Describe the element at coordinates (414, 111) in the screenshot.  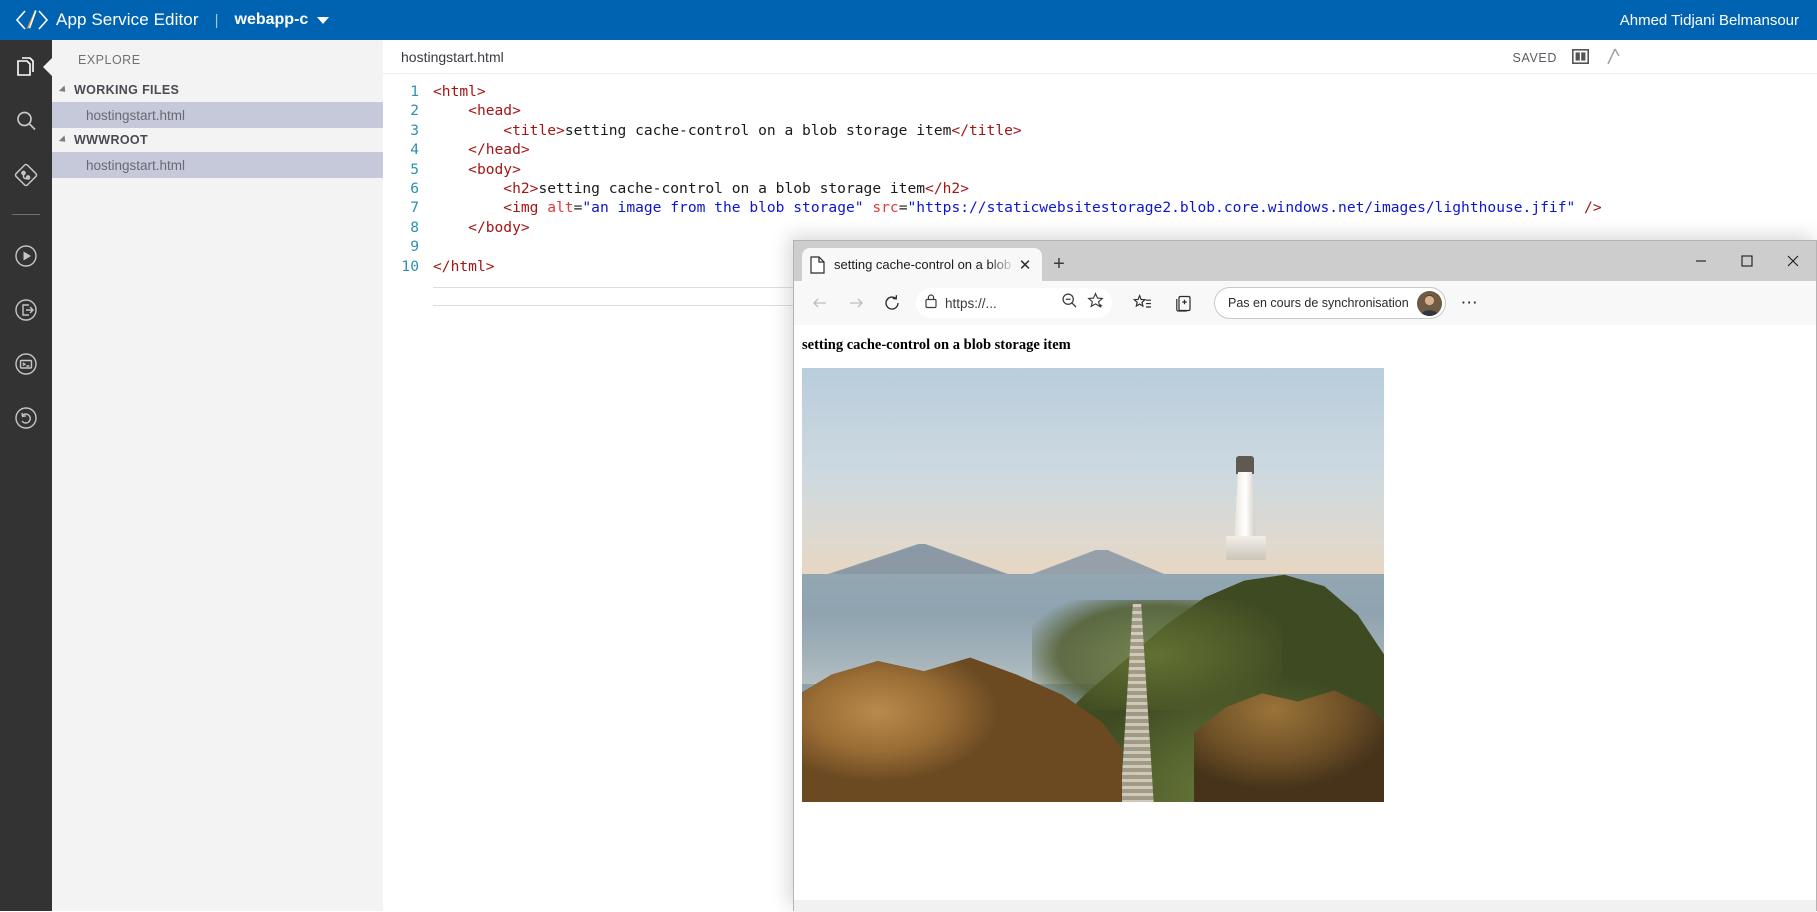
I see `line-number: 2` at that location.